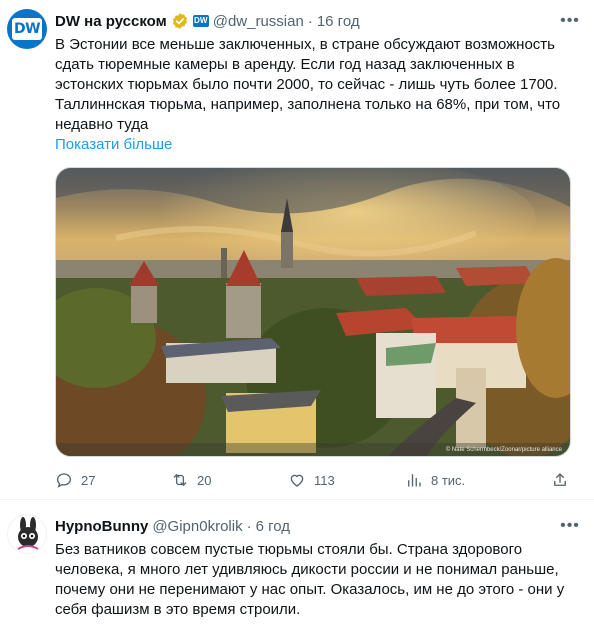  I want to click on tweet-header: DW на русском DW @dw_russian · 16 год, so click(207, 21).